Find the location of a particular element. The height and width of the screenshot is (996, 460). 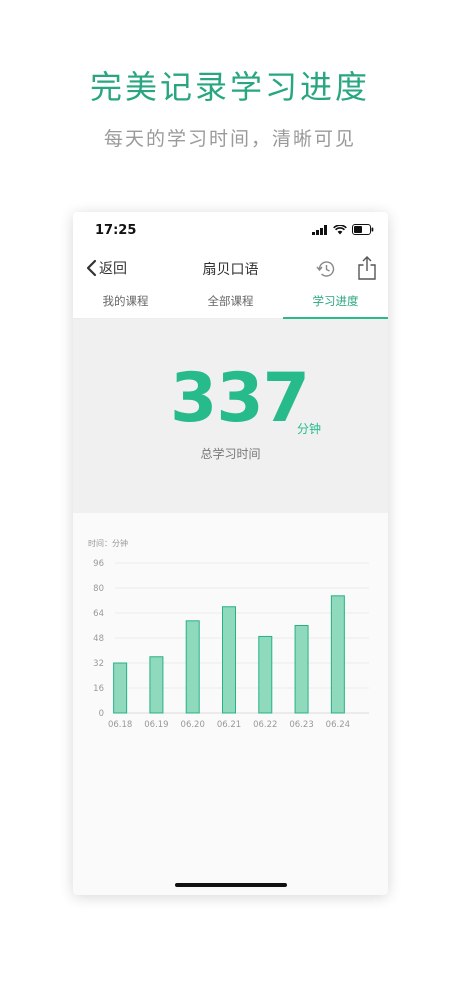

x-tick-label: 06.18 is located at coordinates (120, 725).